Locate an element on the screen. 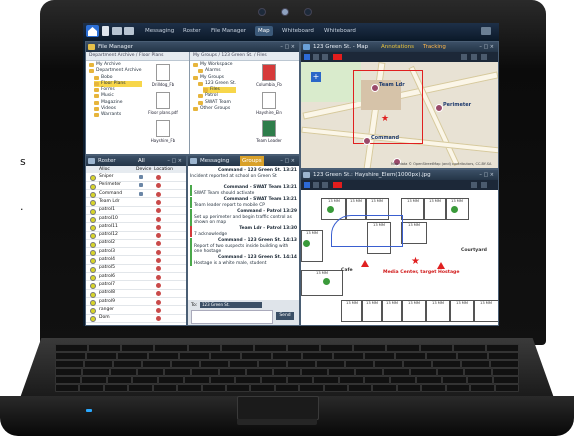  roster-row: Perimeter is located at coordinates (136, 186).